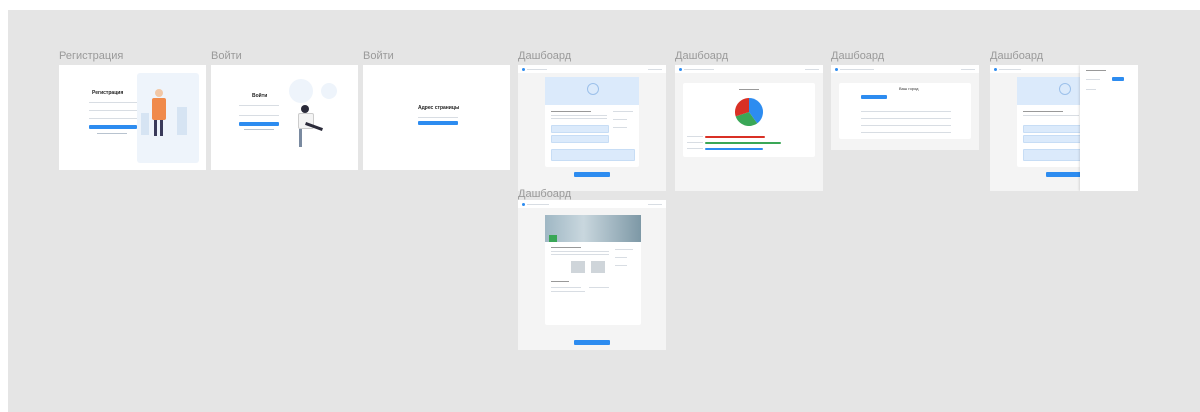 Image resolution: width=1200 pixels, height=412 pixels. What do you see at coordinates (113, 110) in the screenshot?
I see `email-field` at bounding box center [113, 110].